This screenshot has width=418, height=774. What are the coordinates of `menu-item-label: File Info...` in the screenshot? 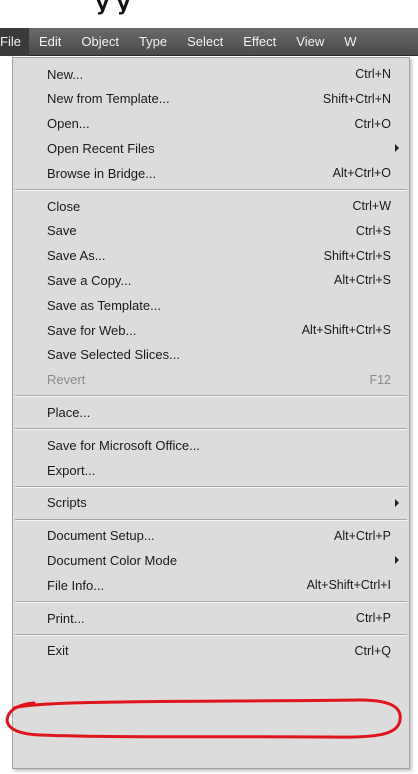 It's located at (76, 585).